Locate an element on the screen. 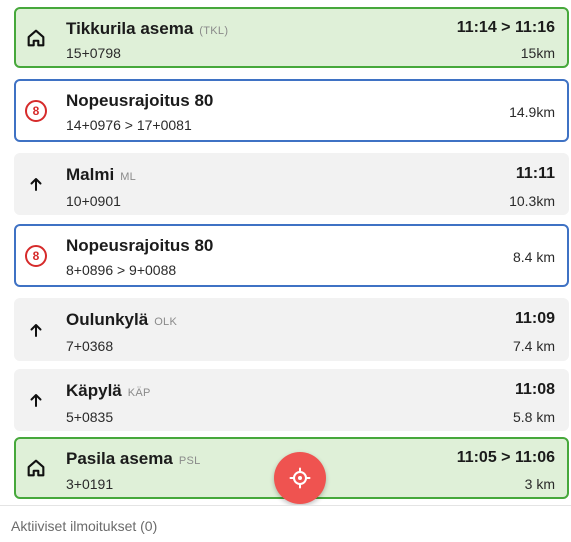 This screenshot has width=571, height=542. pass-time: 11:09 is located at coordinates (534, 318).